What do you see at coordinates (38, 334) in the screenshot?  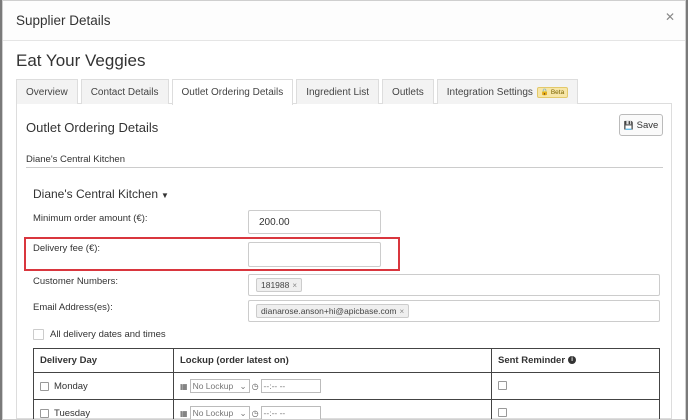 I see `all-delivery-checkbox` at bounding box center [38, 334].